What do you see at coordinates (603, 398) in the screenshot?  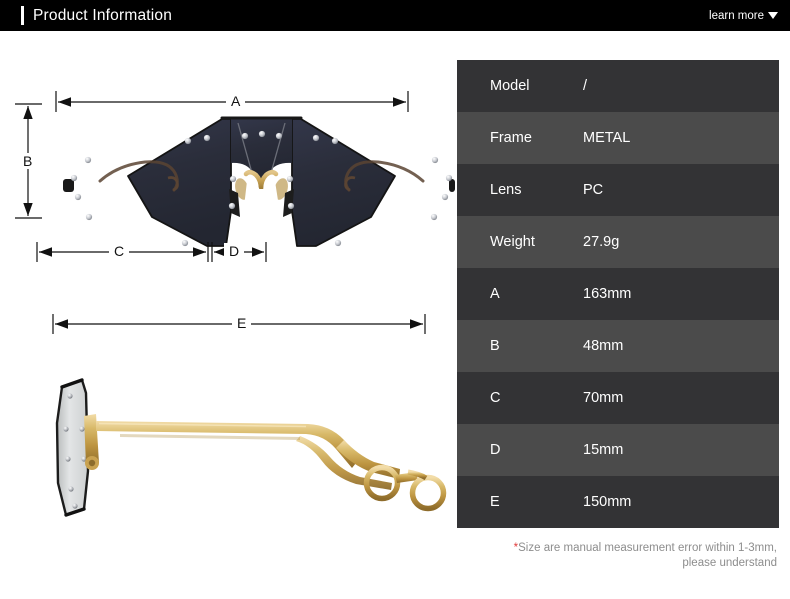 I see `spec-value: 70mm` at bounding box center [603, 398].